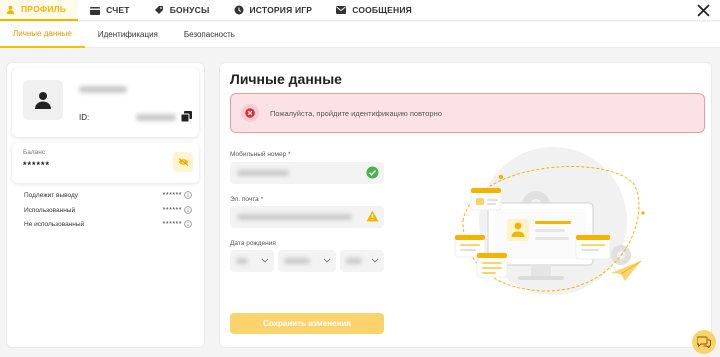 This screenshot has height=357, width=720. I want to click on subtab-personal-data: Личные данные, so click(42, 35).